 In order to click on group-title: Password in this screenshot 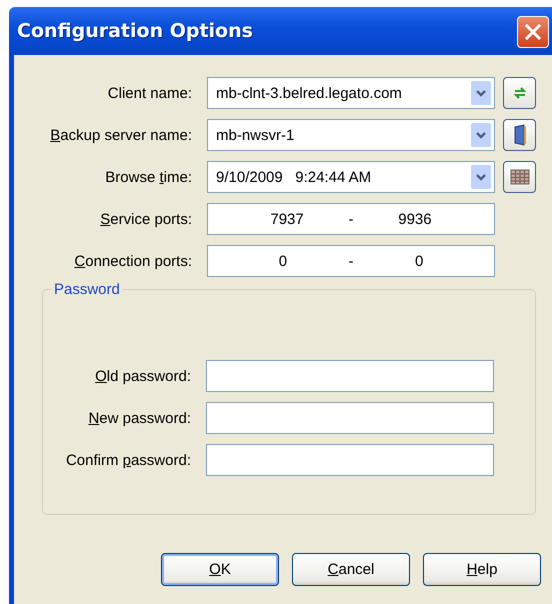, I will do `click(87, 289)`.